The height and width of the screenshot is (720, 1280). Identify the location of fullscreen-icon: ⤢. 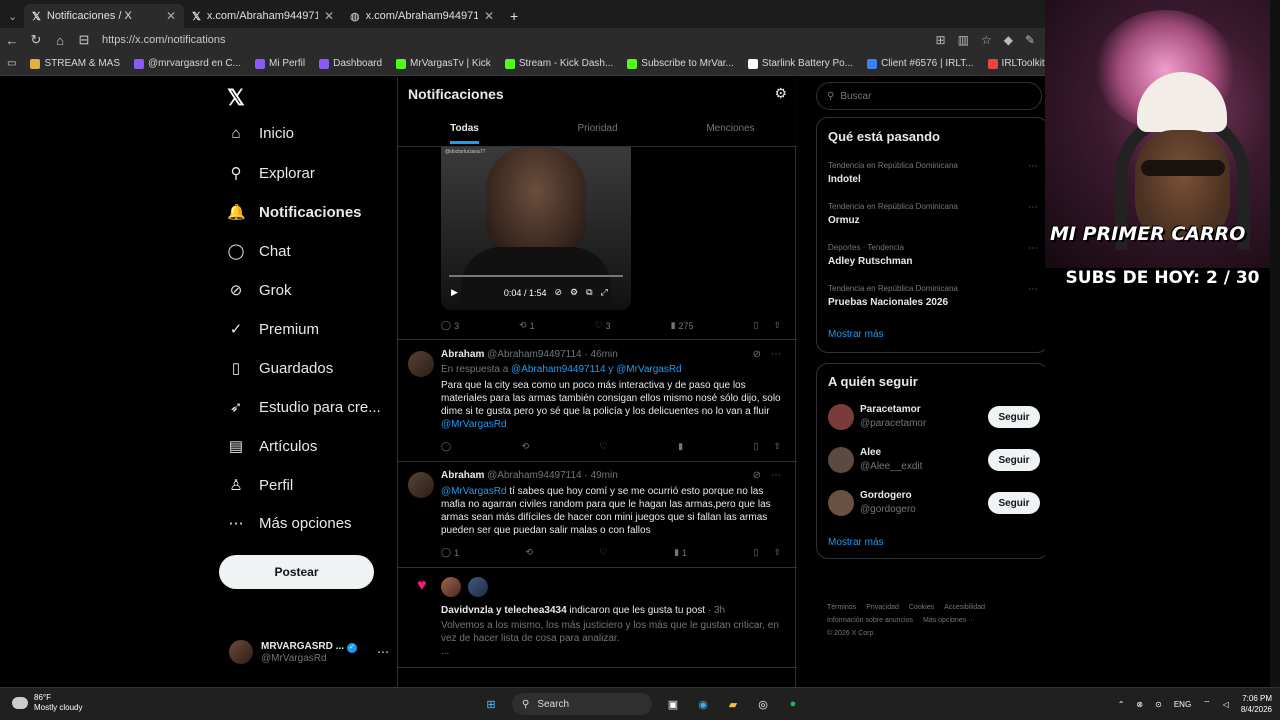
(604, 292).